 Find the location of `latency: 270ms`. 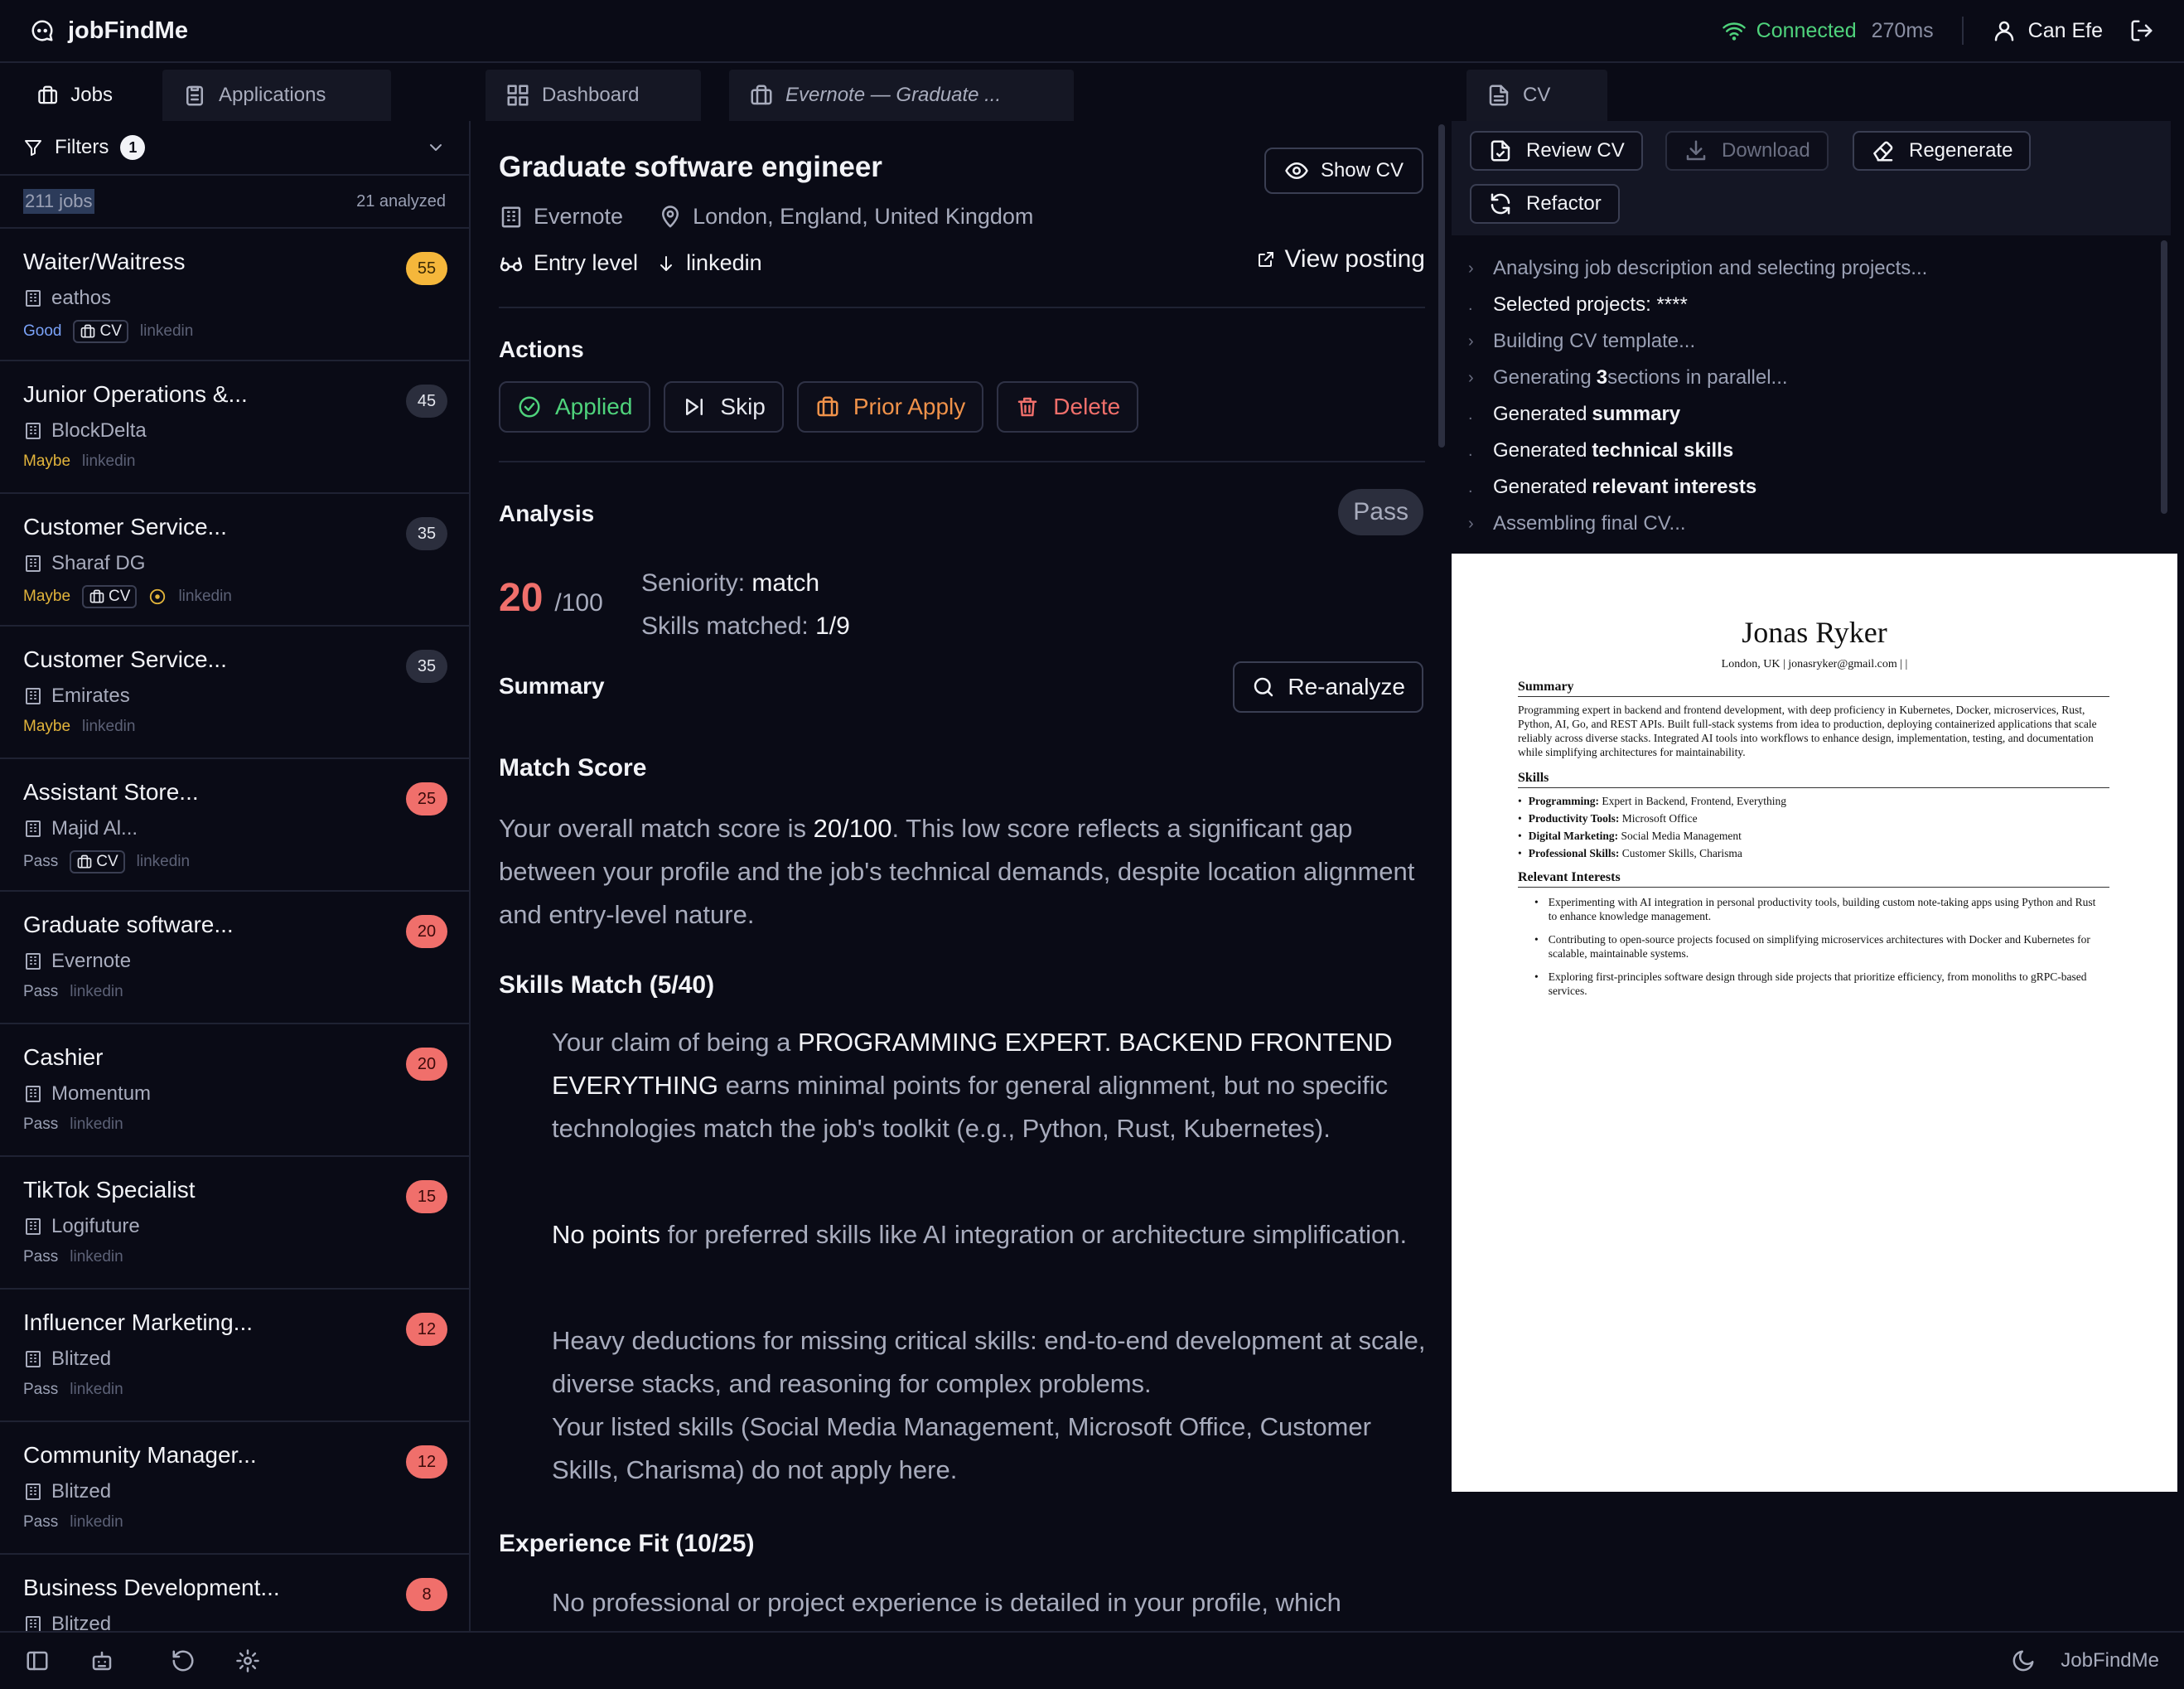

latency: 270ms is located at coordinates (1902, 30).